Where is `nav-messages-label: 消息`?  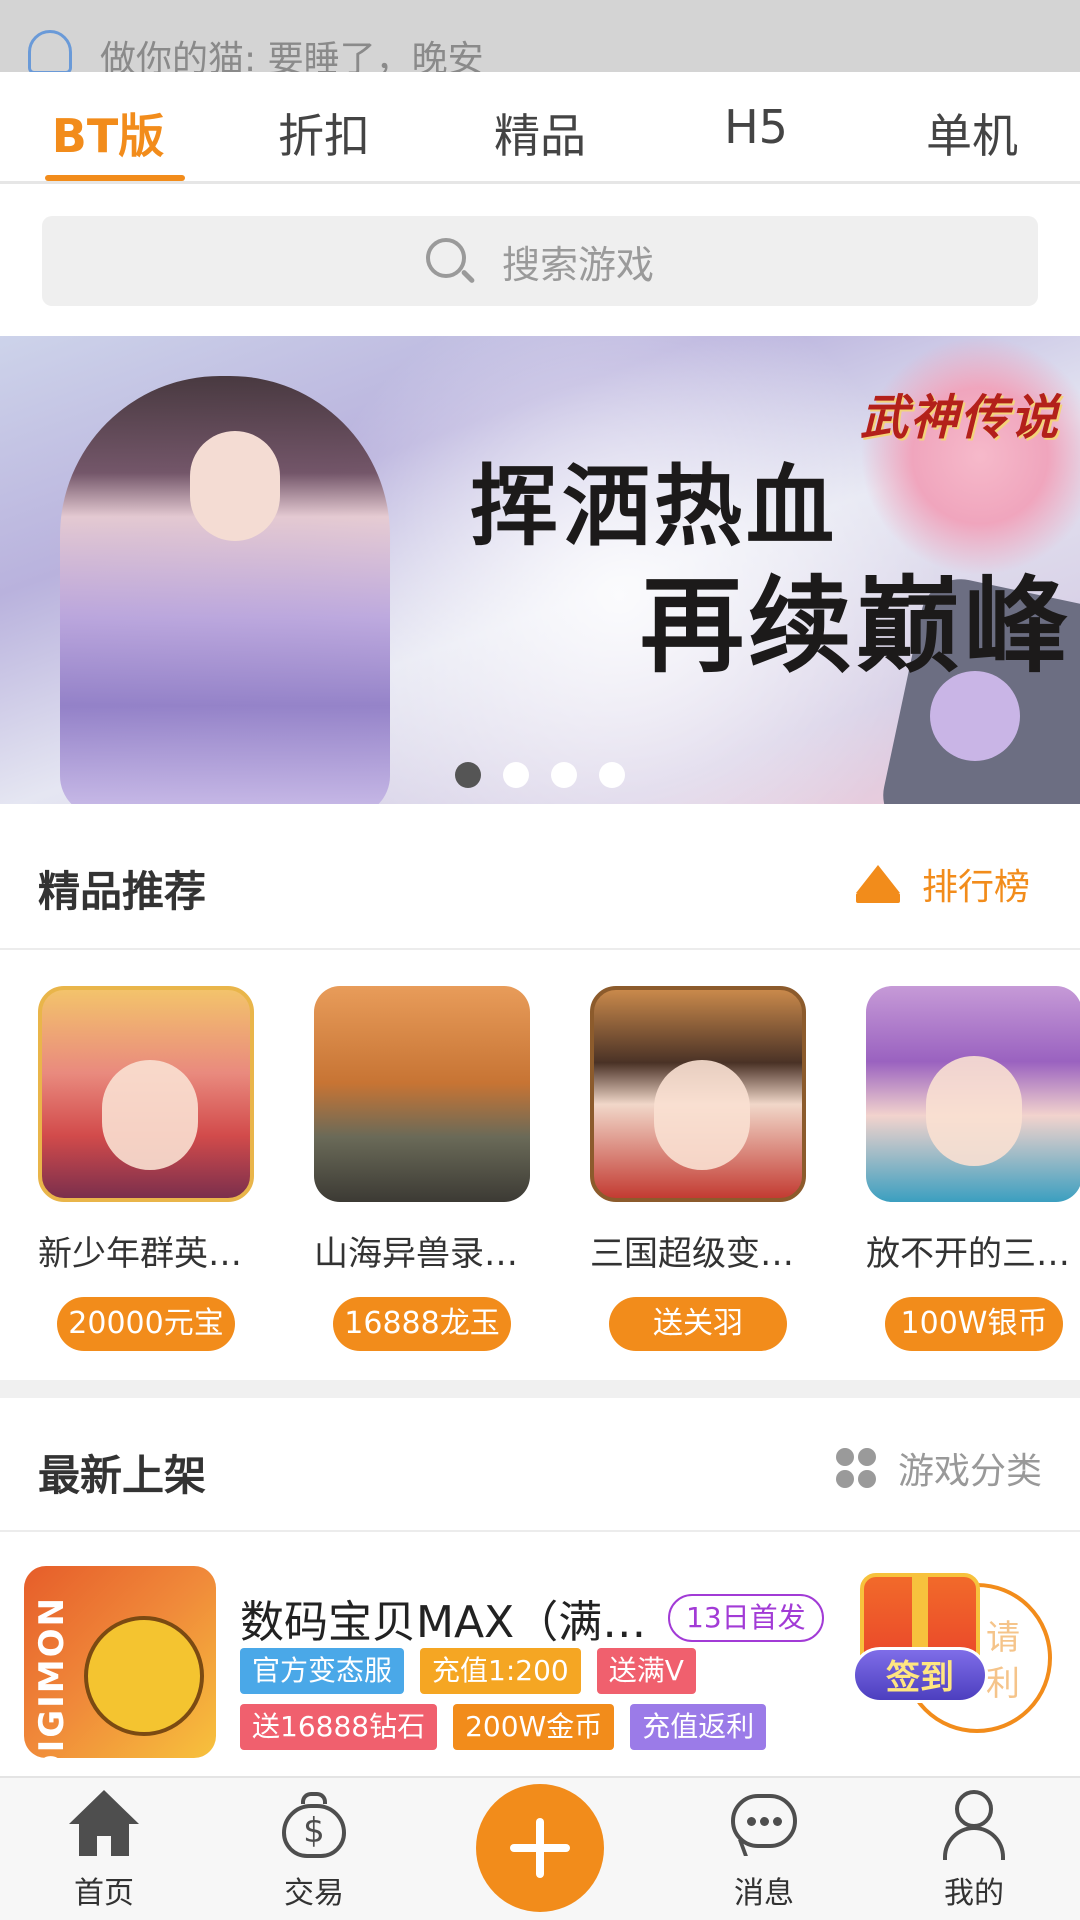 nav-messages-label: 消息 is located at coordinates (764, 1893).